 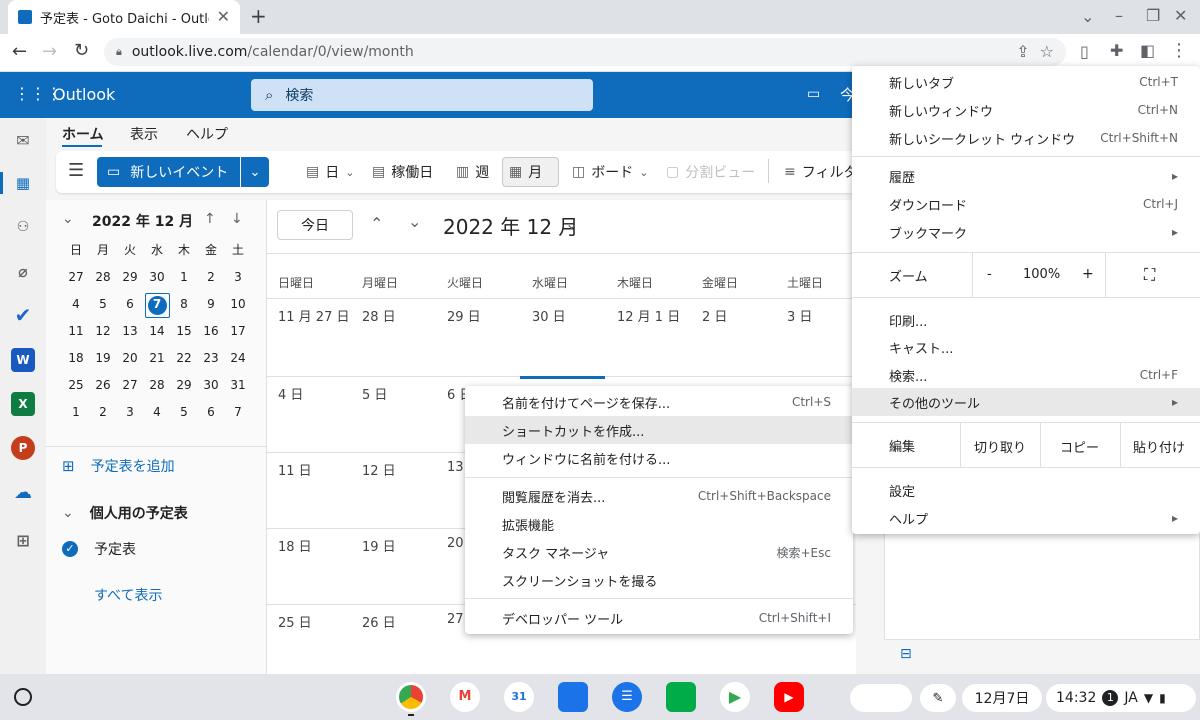 I want to click on hamburger-icon: ☰, so click(x=76, y=170).